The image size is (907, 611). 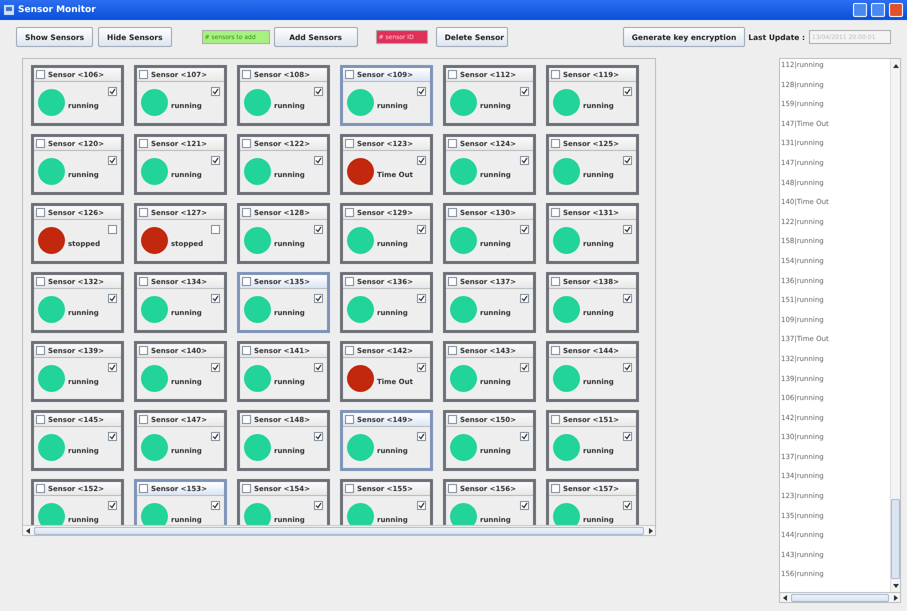 I want to click on vertical-scrollbar, so click(x=895, y=325).